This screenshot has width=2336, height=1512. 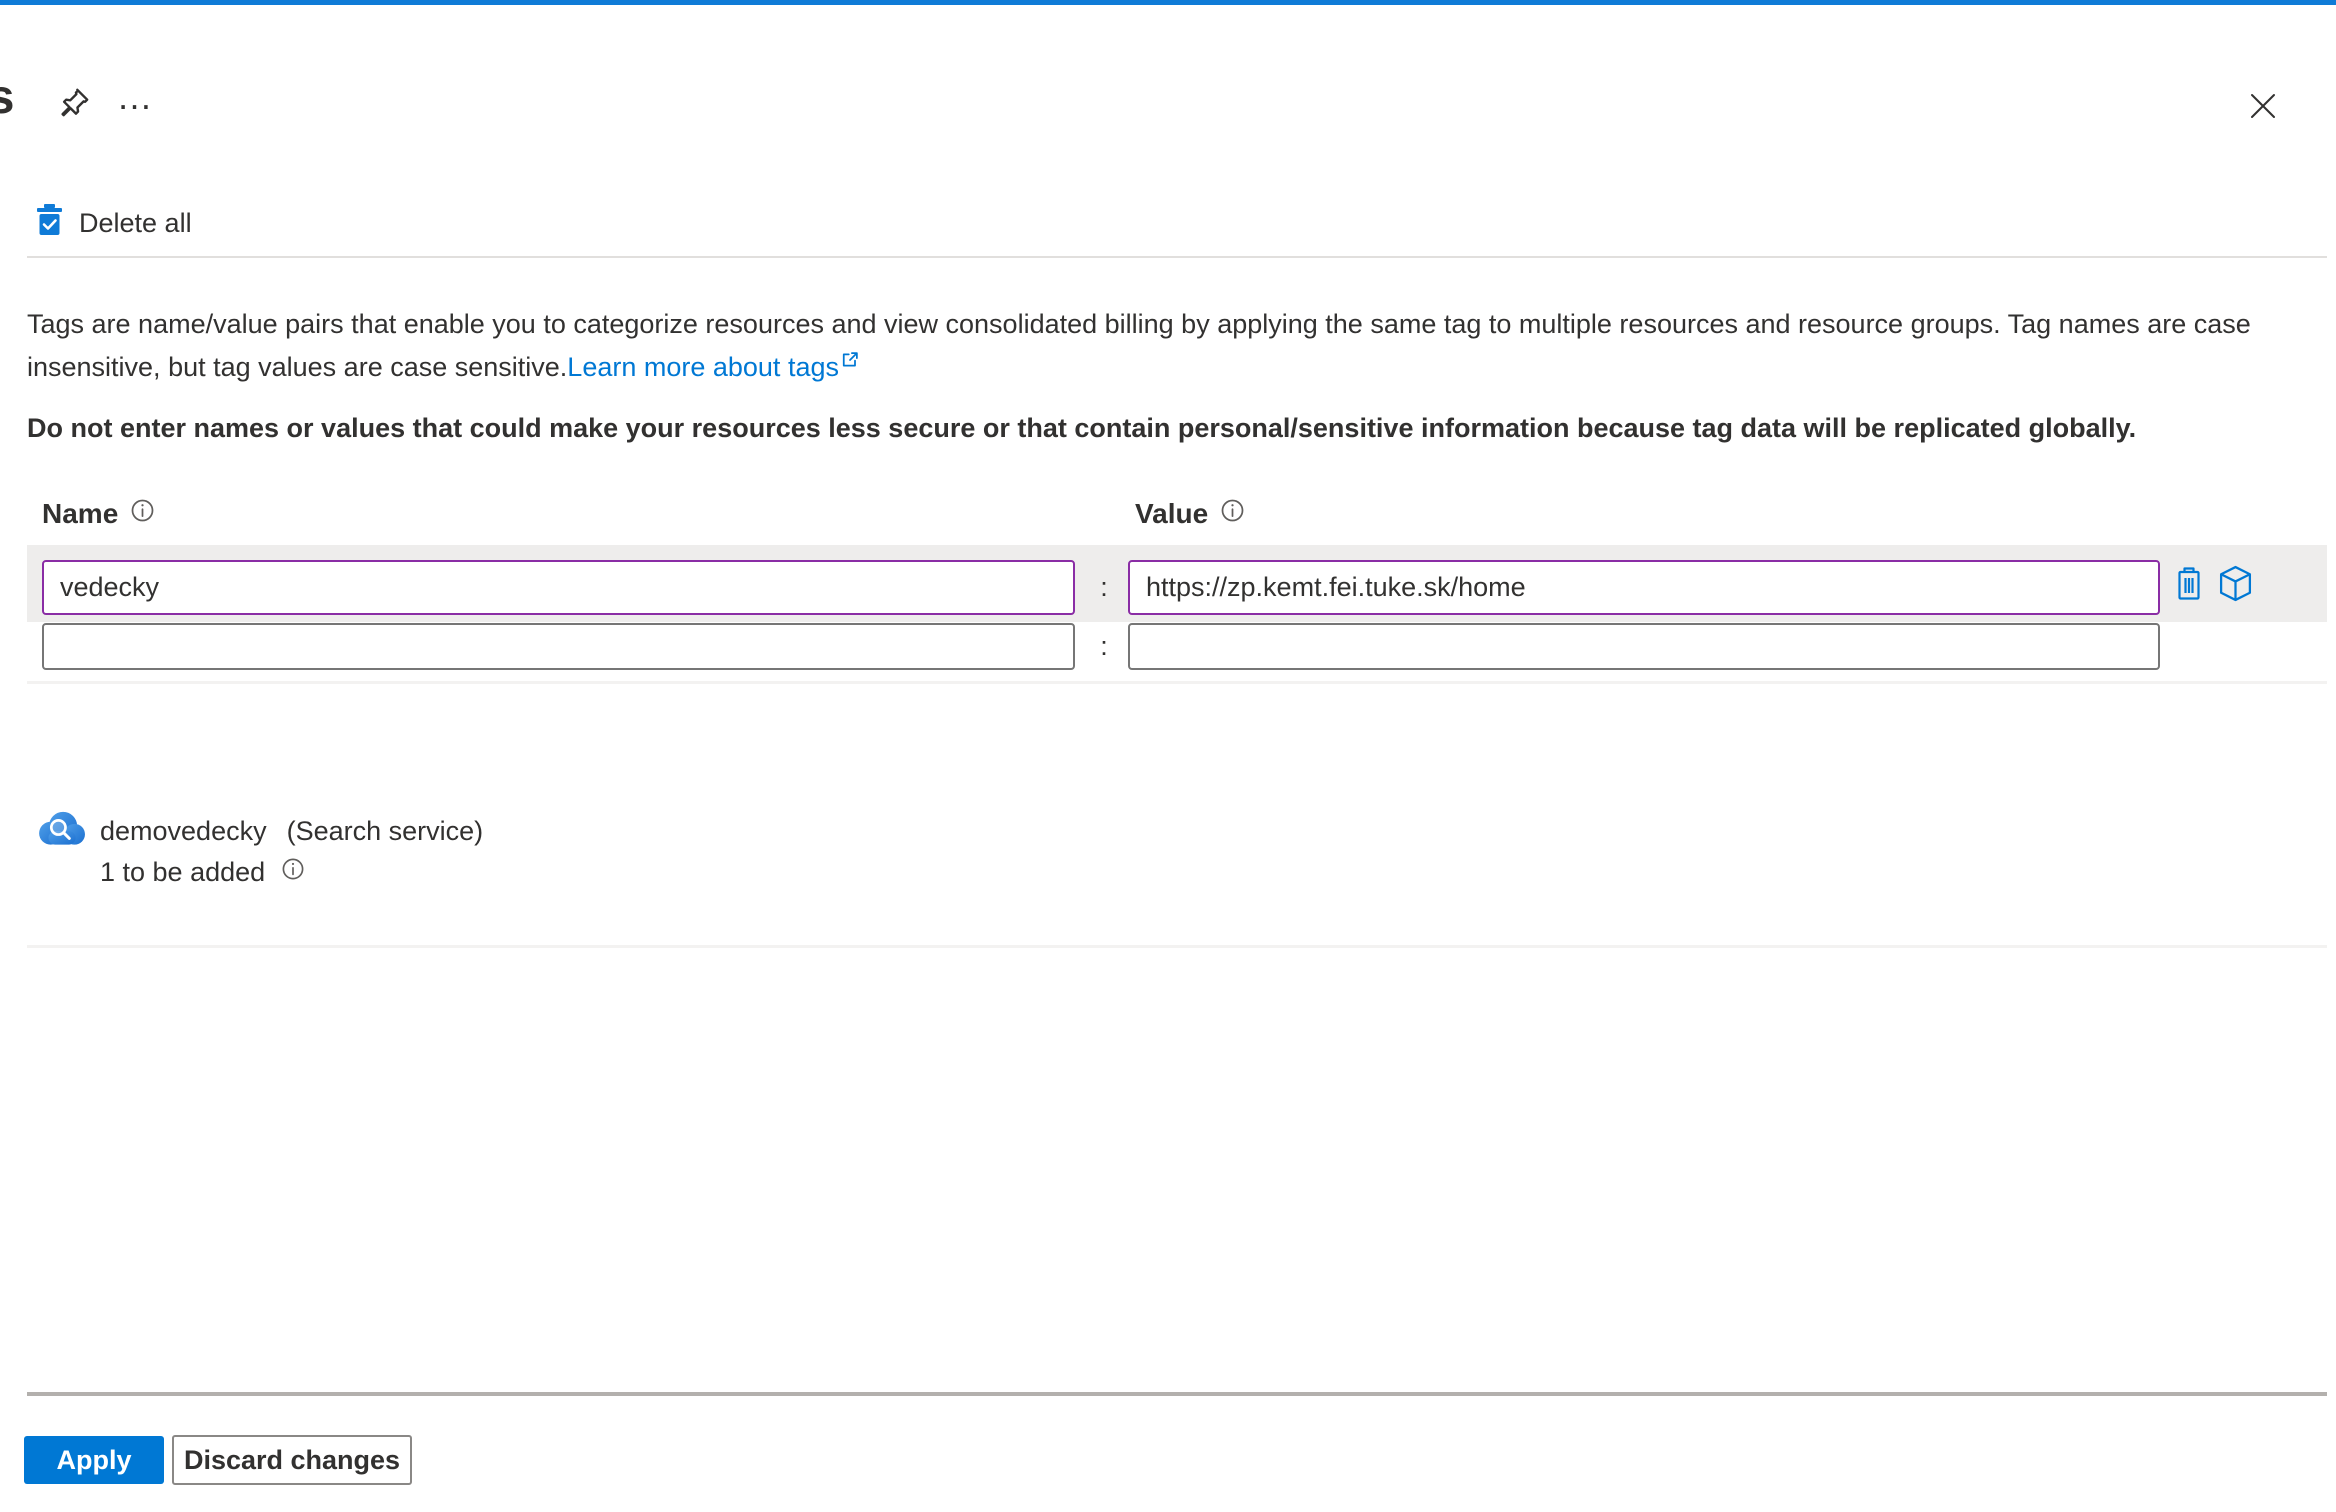 I want to click on value-column-header: Value, so click(x=1190, y=514).